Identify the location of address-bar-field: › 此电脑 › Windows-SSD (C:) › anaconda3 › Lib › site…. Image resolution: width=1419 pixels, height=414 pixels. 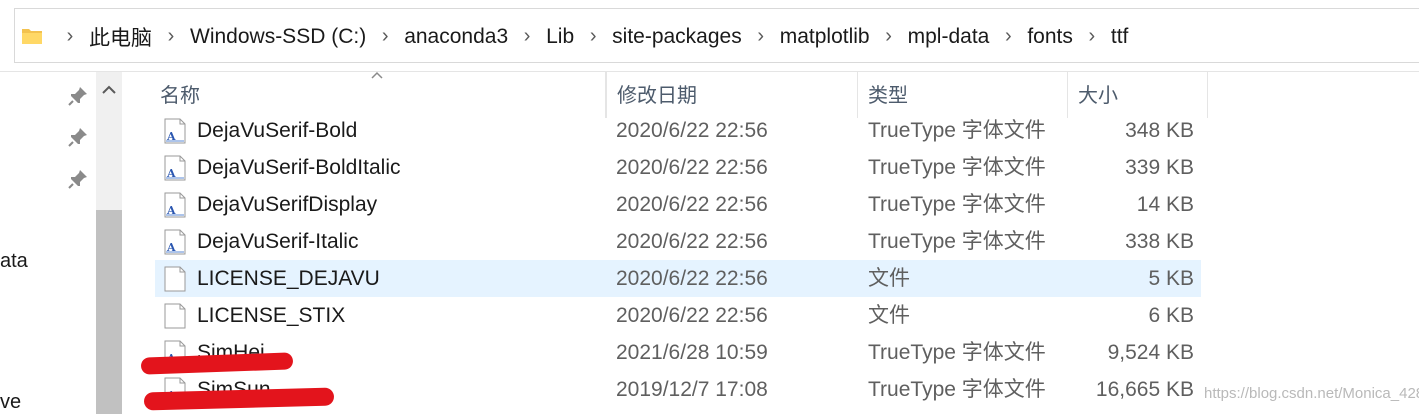
(716, 35).